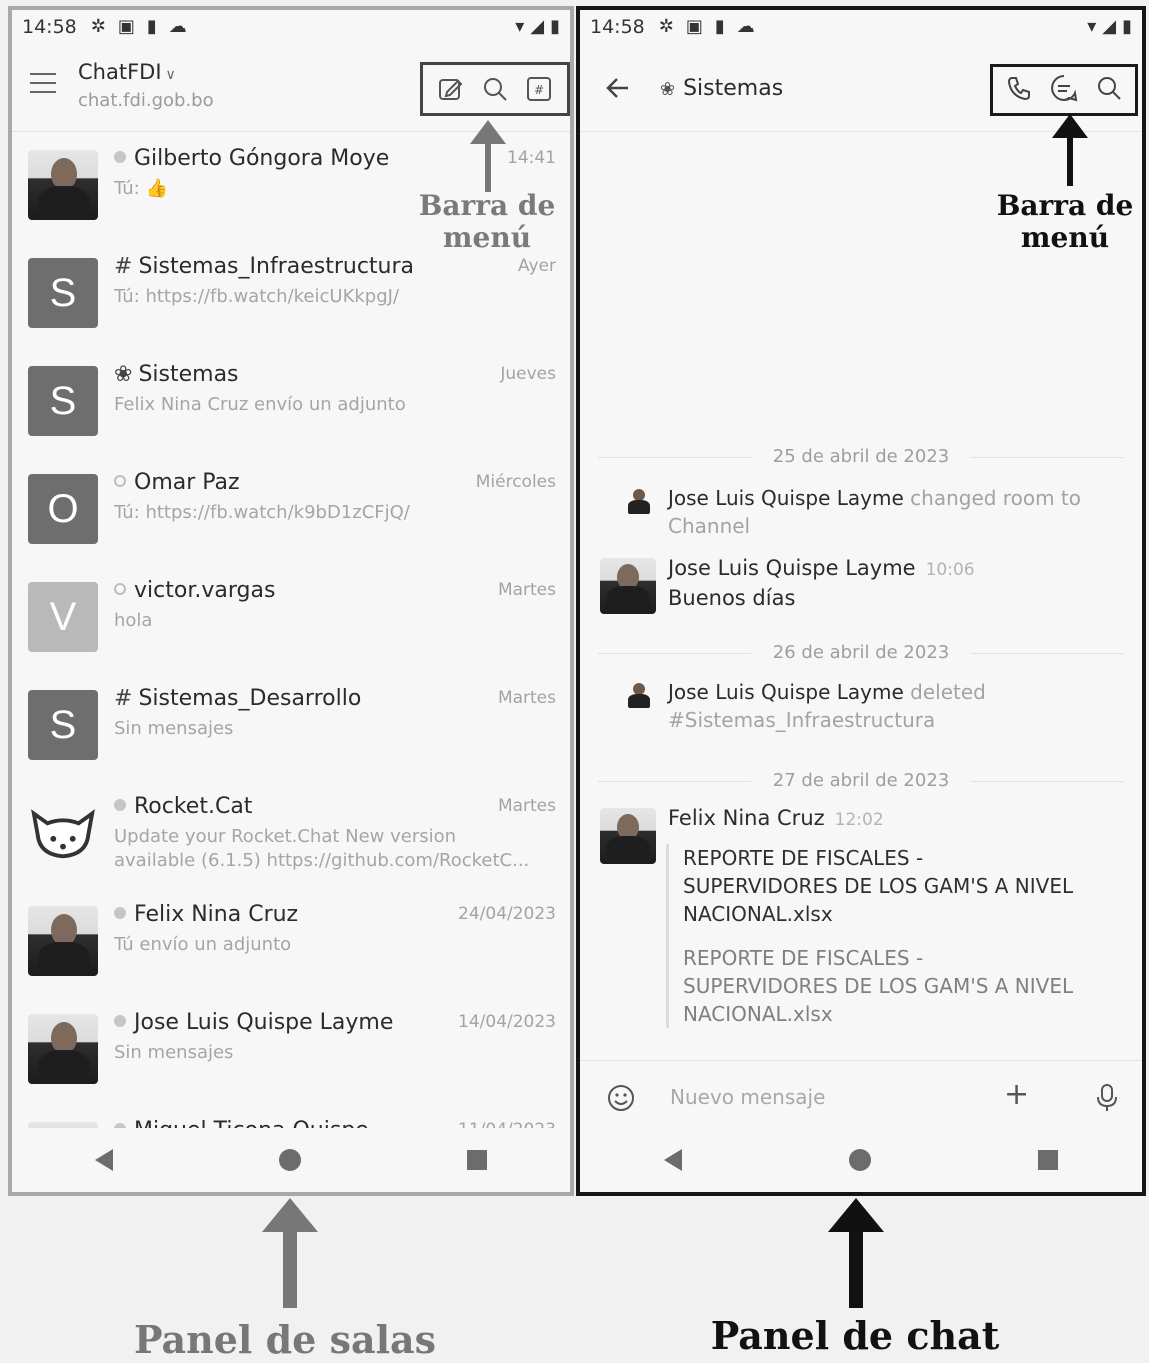  What do you see at coordinates (170, 75) in the screenshot?
I see `chevron-down-icon: ∨` at bounding box center [170, 75].